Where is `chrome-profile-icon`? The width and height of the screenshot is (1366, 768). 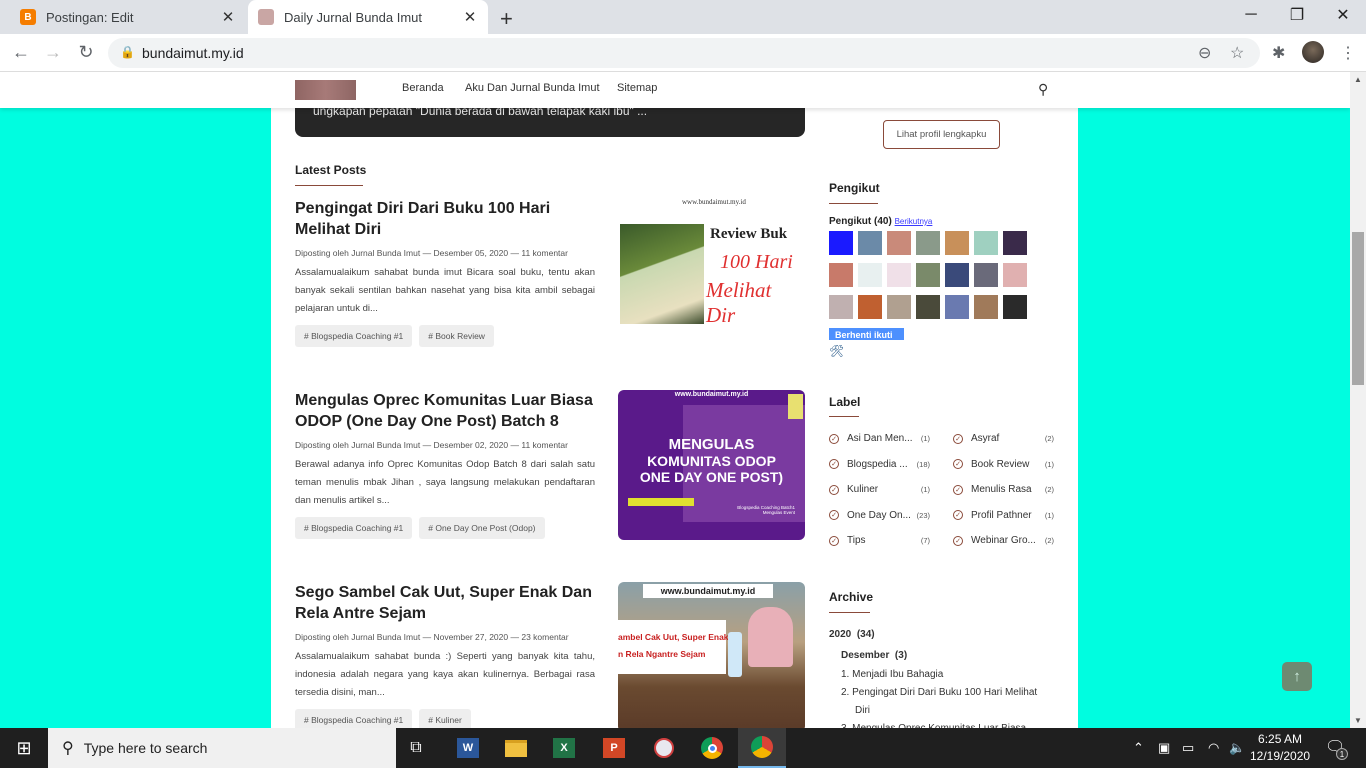 chrome-profile-icon is located at coordinates (762, 748).